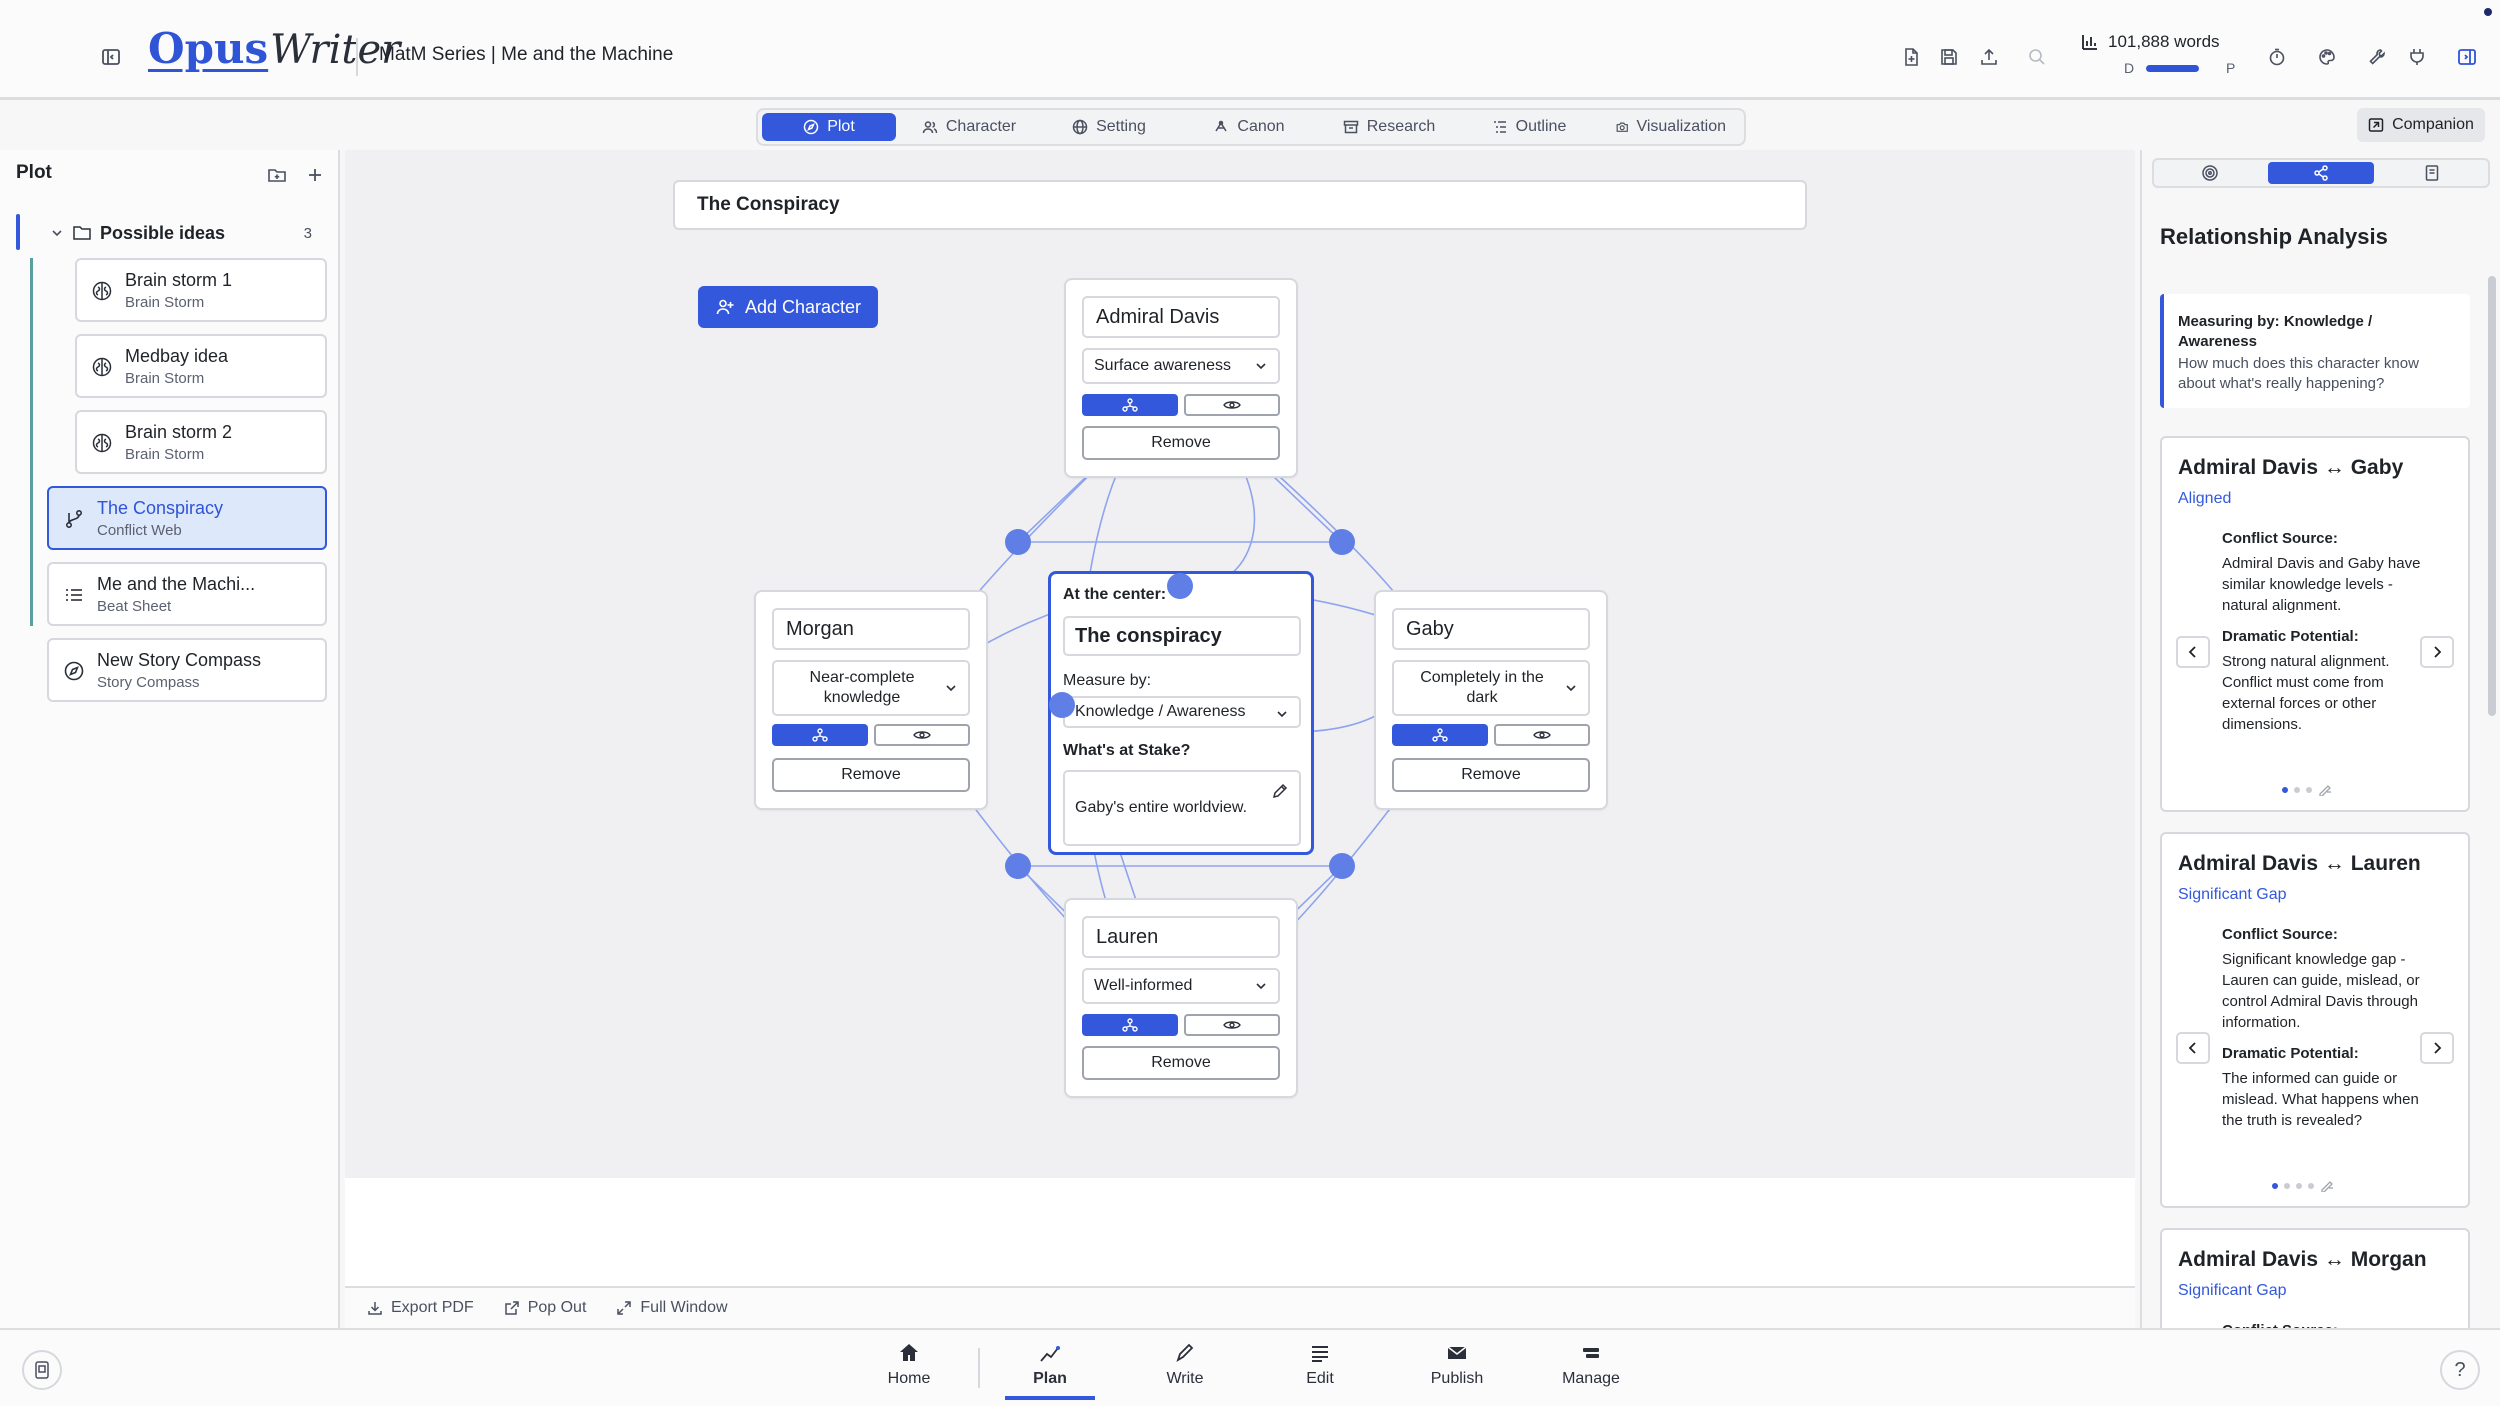  I want to click on list-item: Medbay idea Brain Storm, so click(201, 366).